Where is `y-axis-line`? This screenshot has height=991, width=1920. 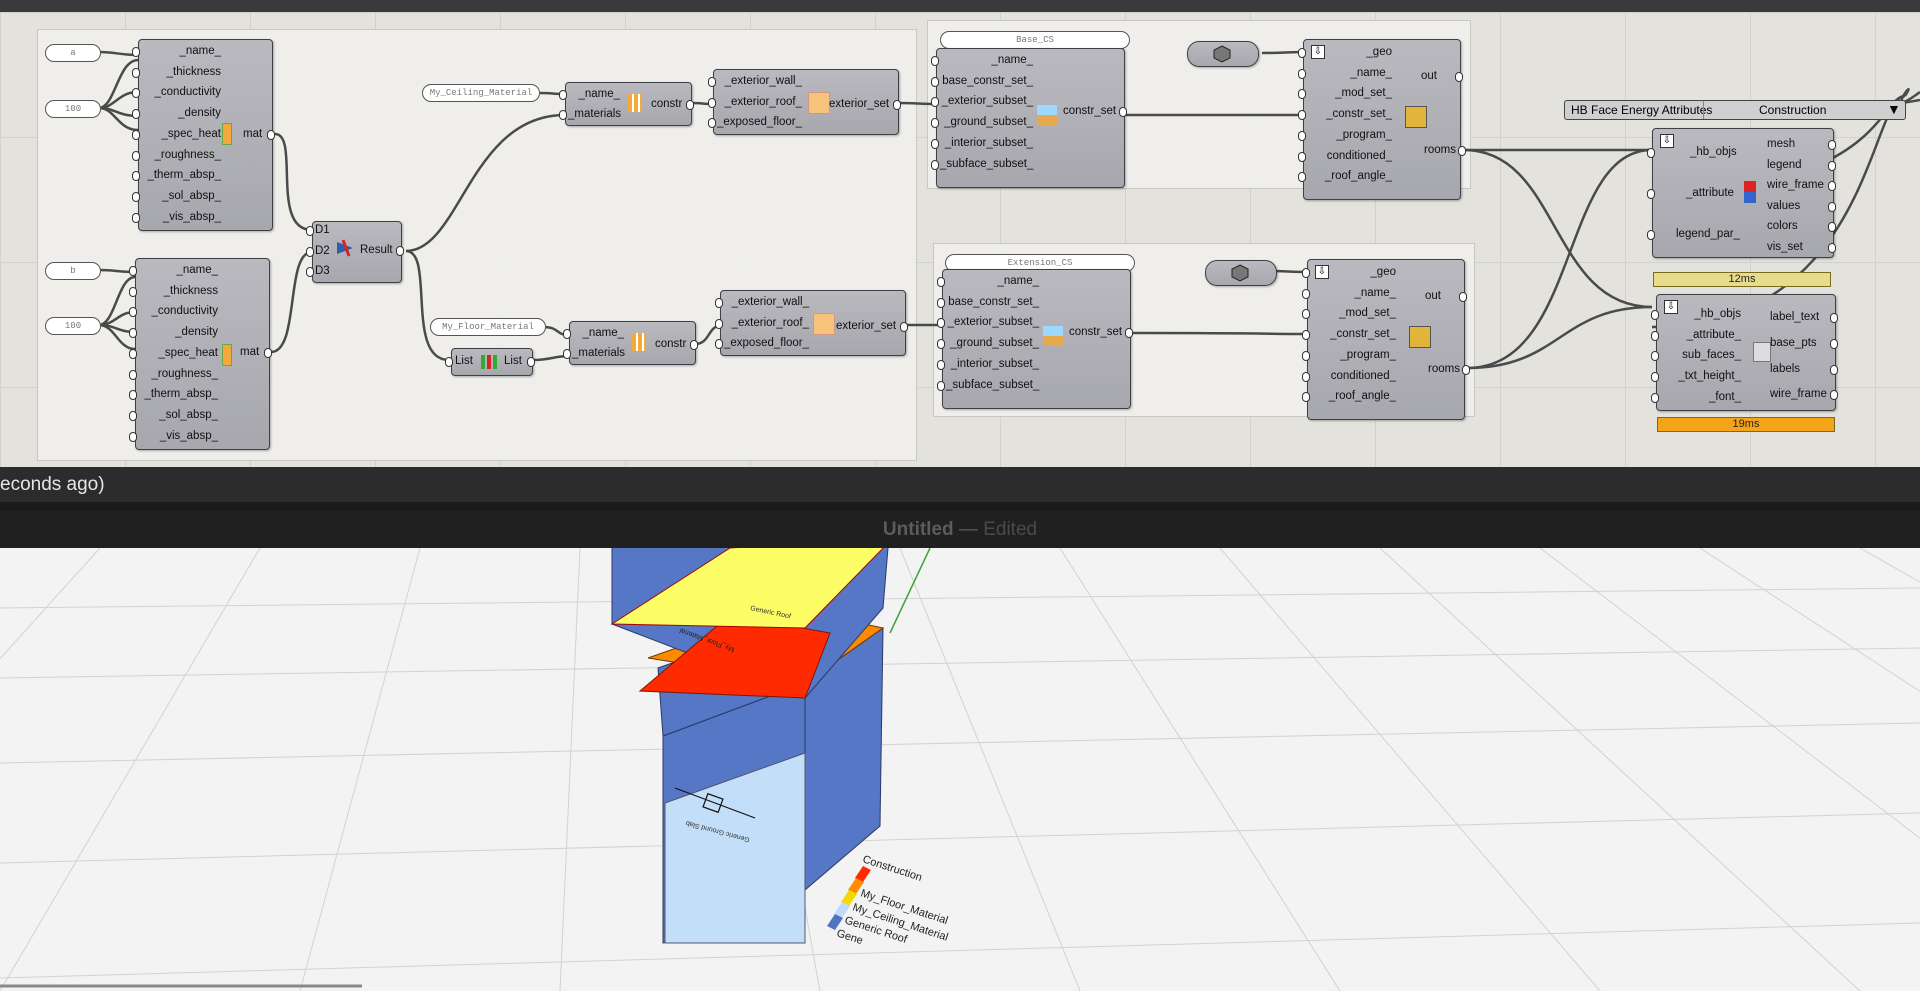 y-axis-line is located at coordinates (910, 591).